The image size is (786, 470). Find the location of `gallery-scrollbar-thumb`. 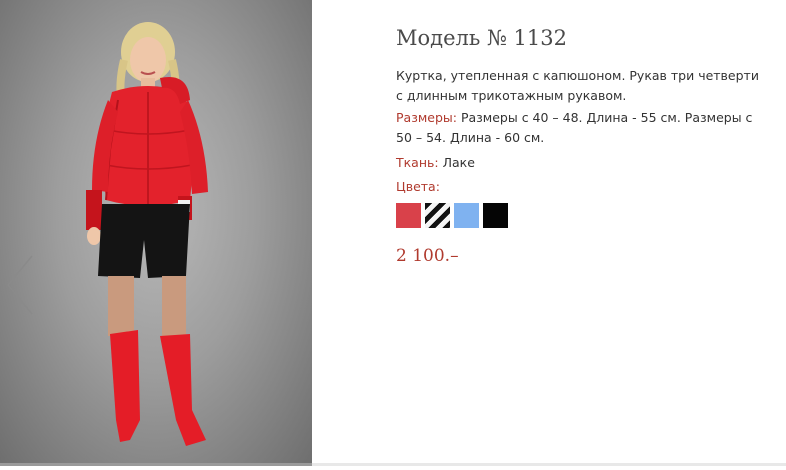

gallery-scrollbar-thumb is located at coordinates (156, 464).